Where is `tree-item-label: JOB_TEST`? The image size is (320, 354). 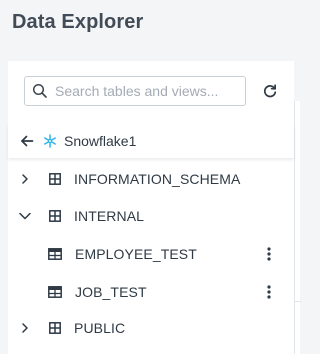
tree-item-label: JOB_TEST is located at coordinates (111, 291).